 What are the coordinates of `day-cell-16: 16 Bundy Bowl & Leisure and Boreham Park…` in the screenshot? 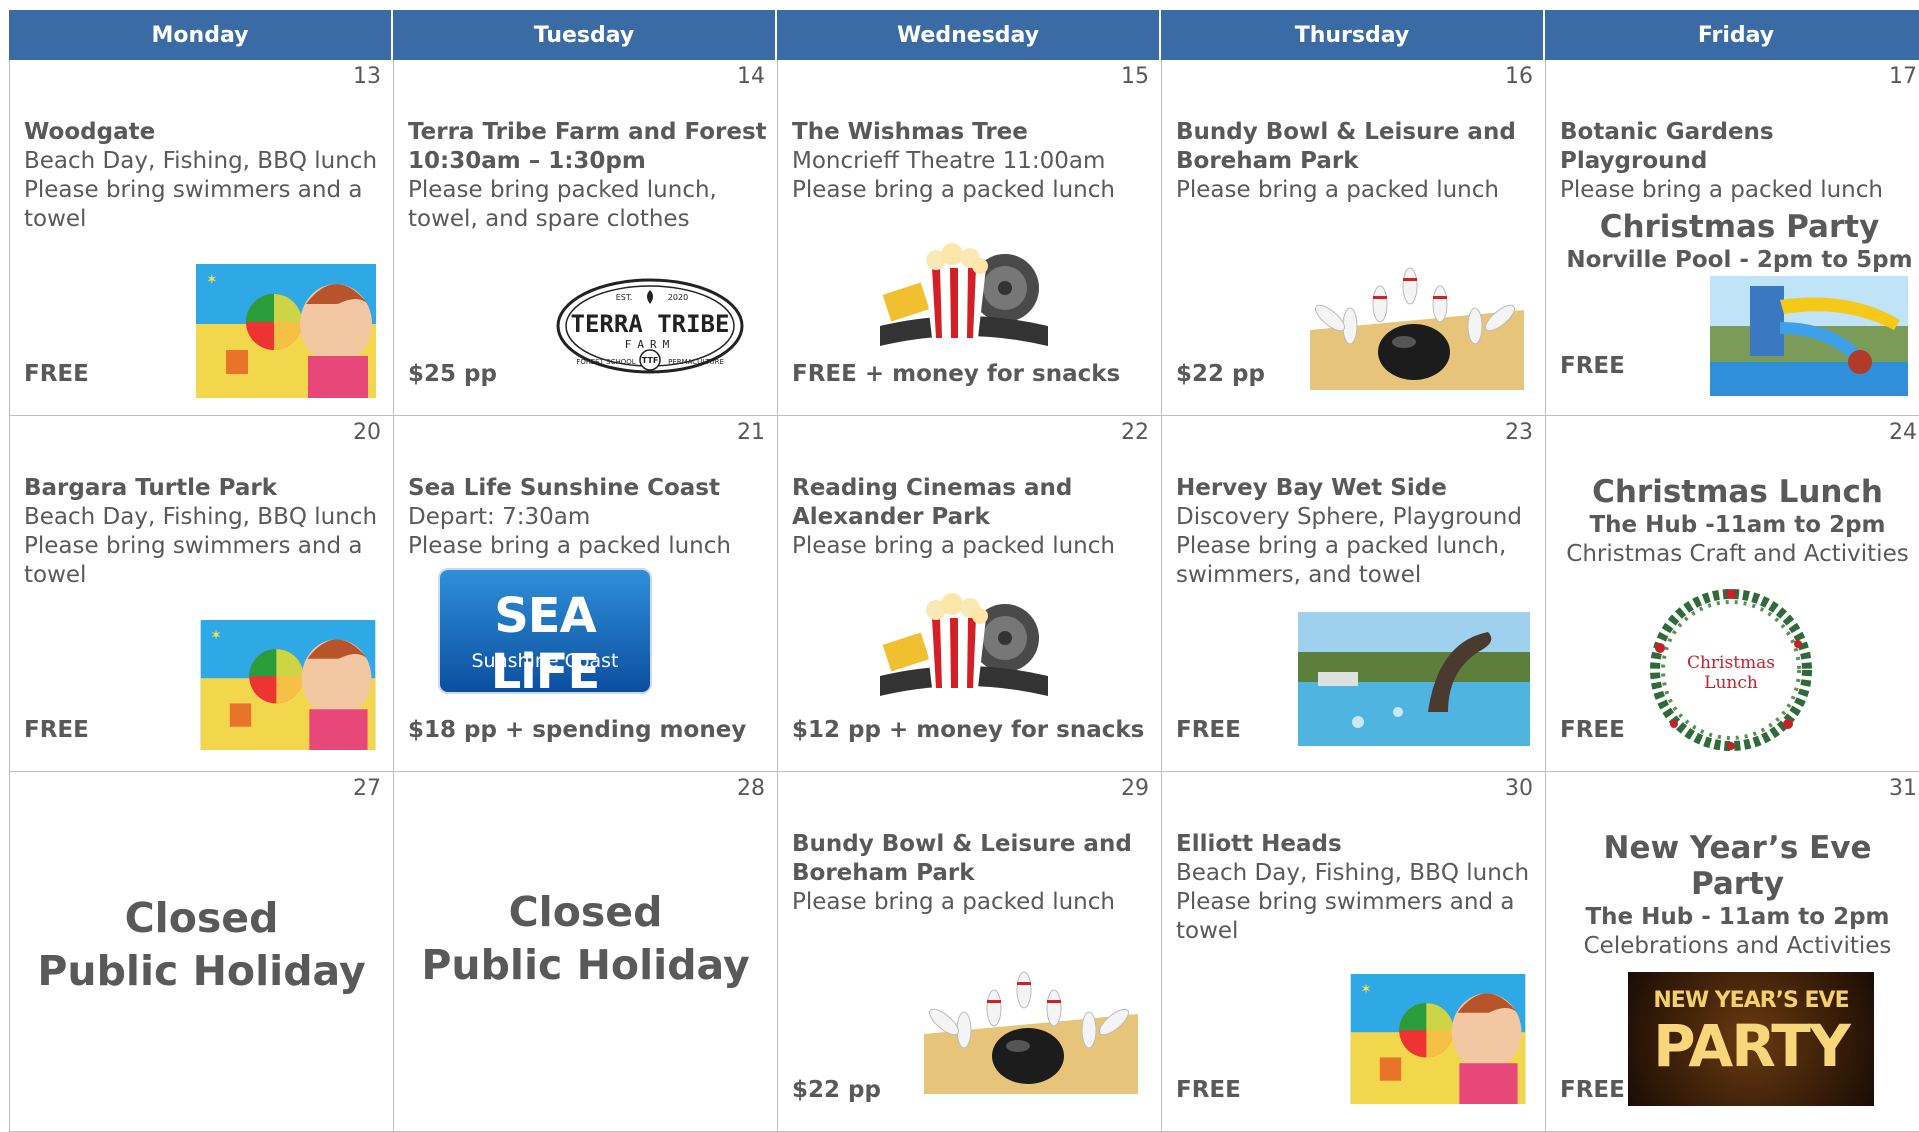 It's located at (1354, 238).